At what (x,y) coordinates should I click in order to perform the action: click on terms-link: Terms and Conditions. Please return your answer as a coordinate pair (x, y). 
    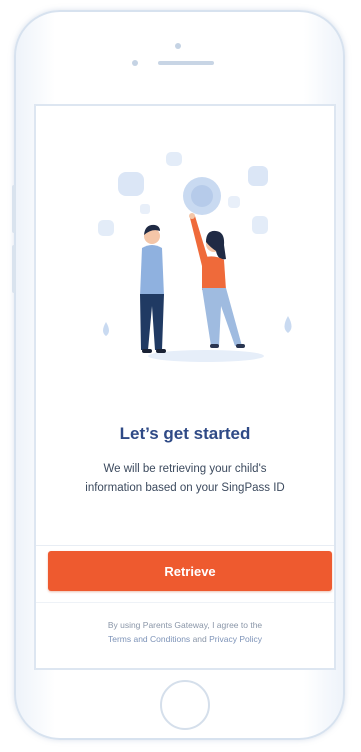
    Looking at the image, I should click on (149, 639).